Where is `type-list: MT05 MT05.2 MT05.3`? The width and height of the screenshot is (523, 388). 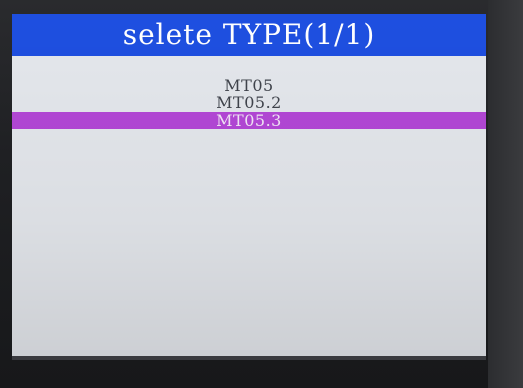
type-list: MT05 MT05.2 MT05.3 is located at coordinates (249, 103).